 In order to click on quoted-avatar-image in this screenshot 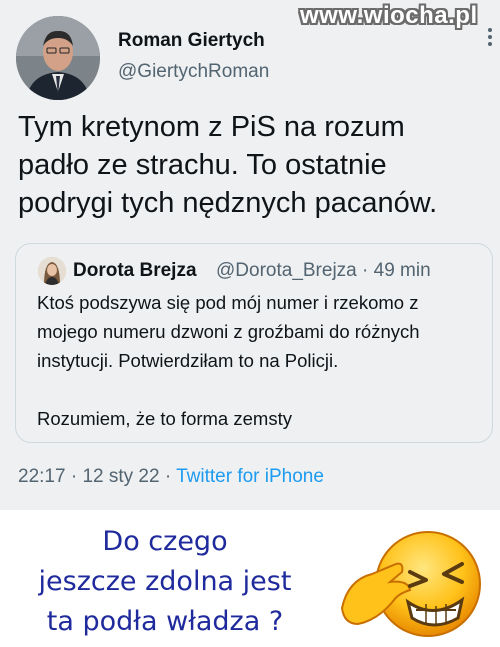, I will do `click(52, 271)`.